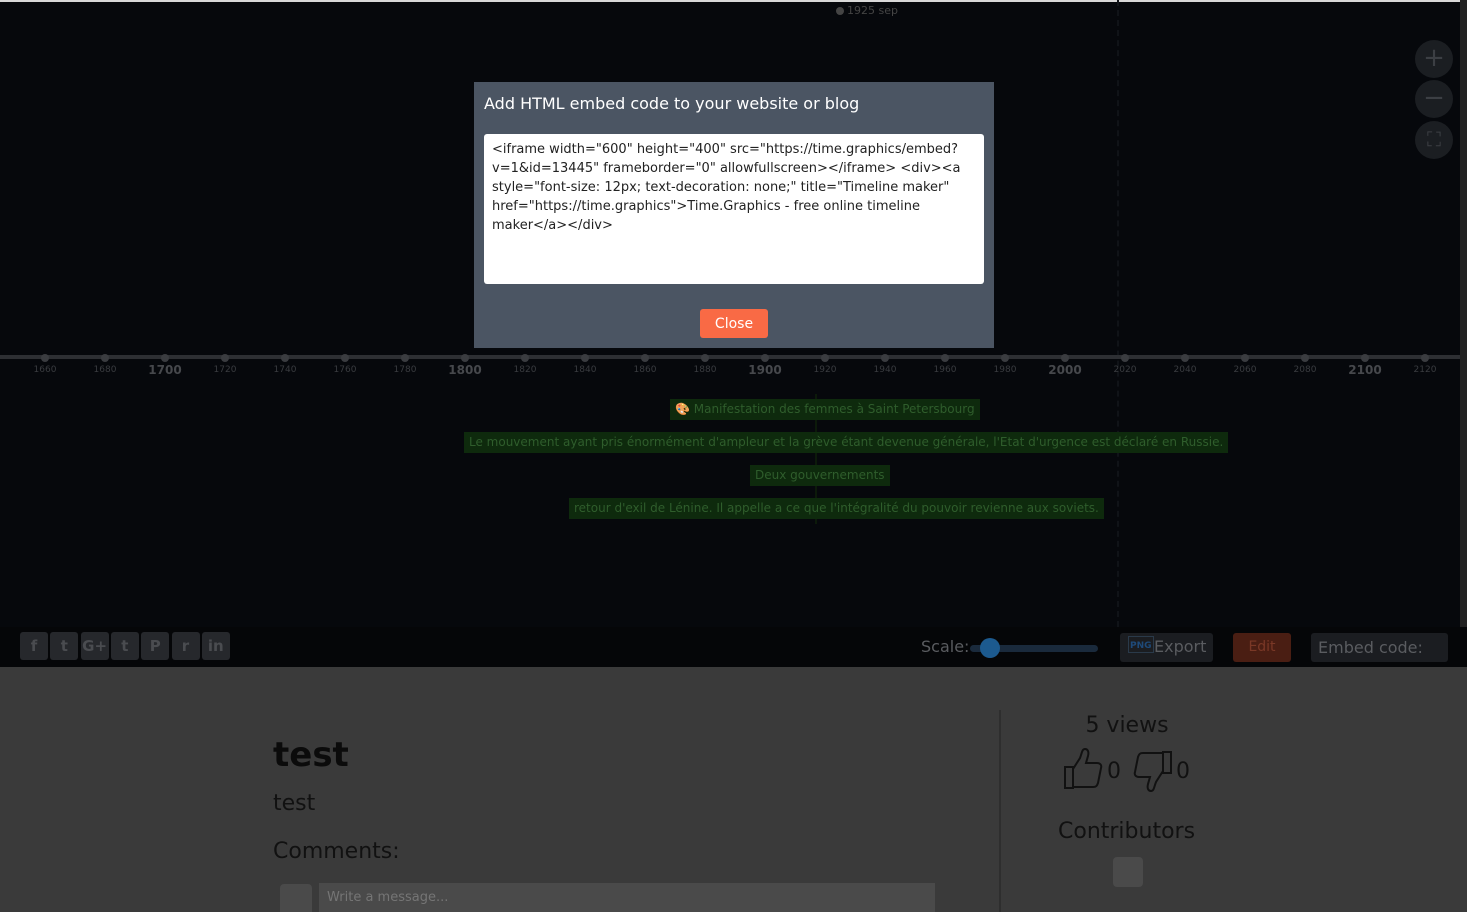 The image size is (1467, 912). Describe the element at coordinates (885, 370) in the screenshot. I see `tick-label: 1940` at that location.